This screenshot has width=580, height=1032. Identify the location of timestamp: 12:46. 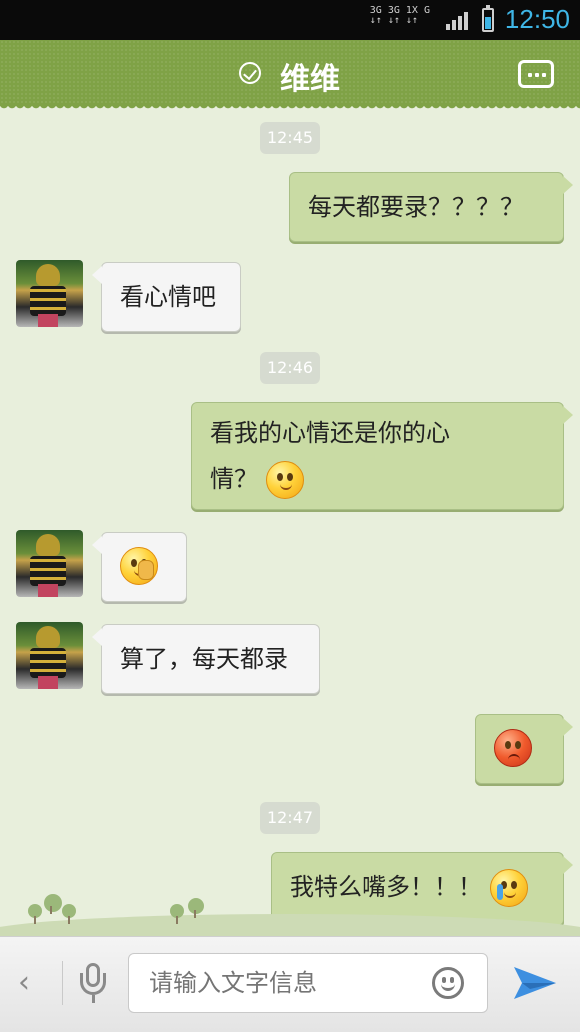
(290, 368).